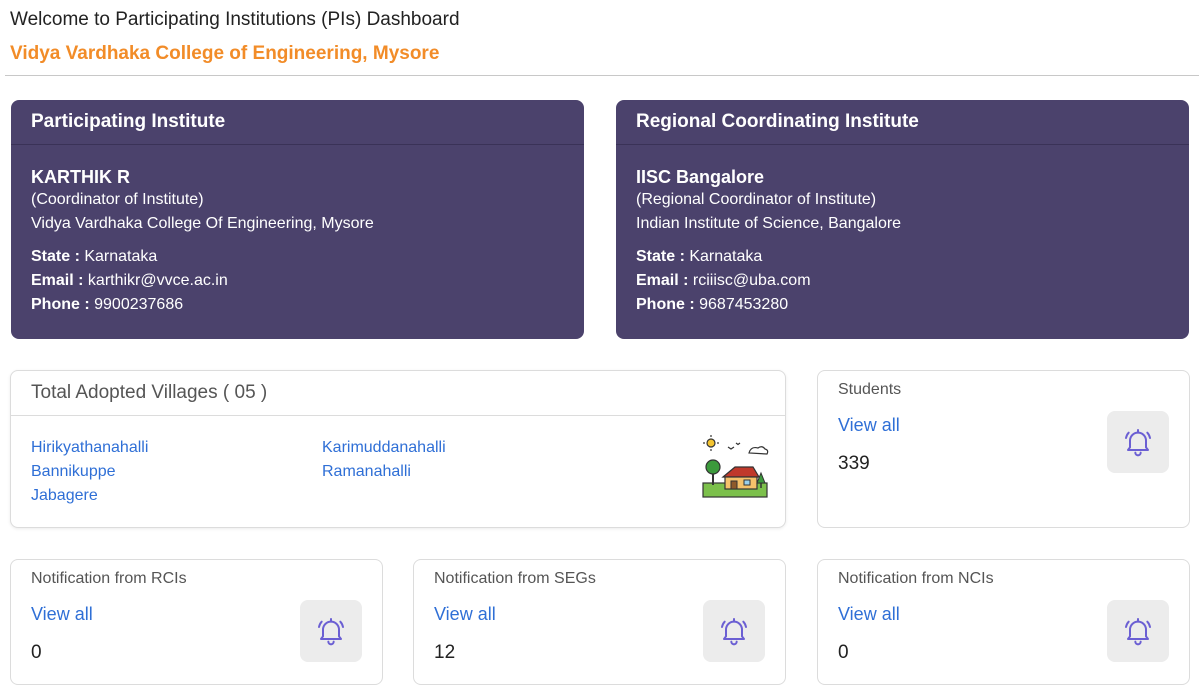 This screenshot has width=1199, height=697. Describe the element at coordinates (109, 578) in the screenshot. I see `stat-title: Notification from RCIs` at that location.